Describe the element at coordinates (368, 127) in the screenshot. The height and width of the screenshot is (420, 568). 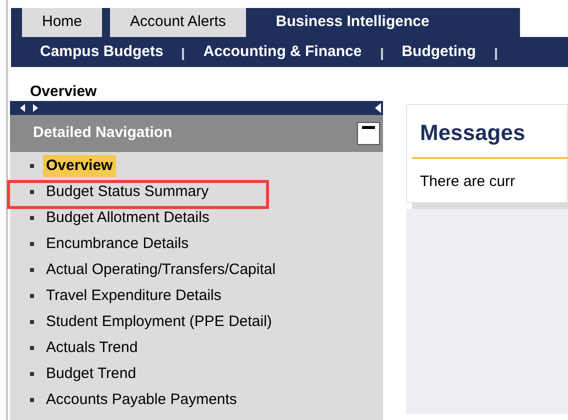
I see `minus-icon` at that location.